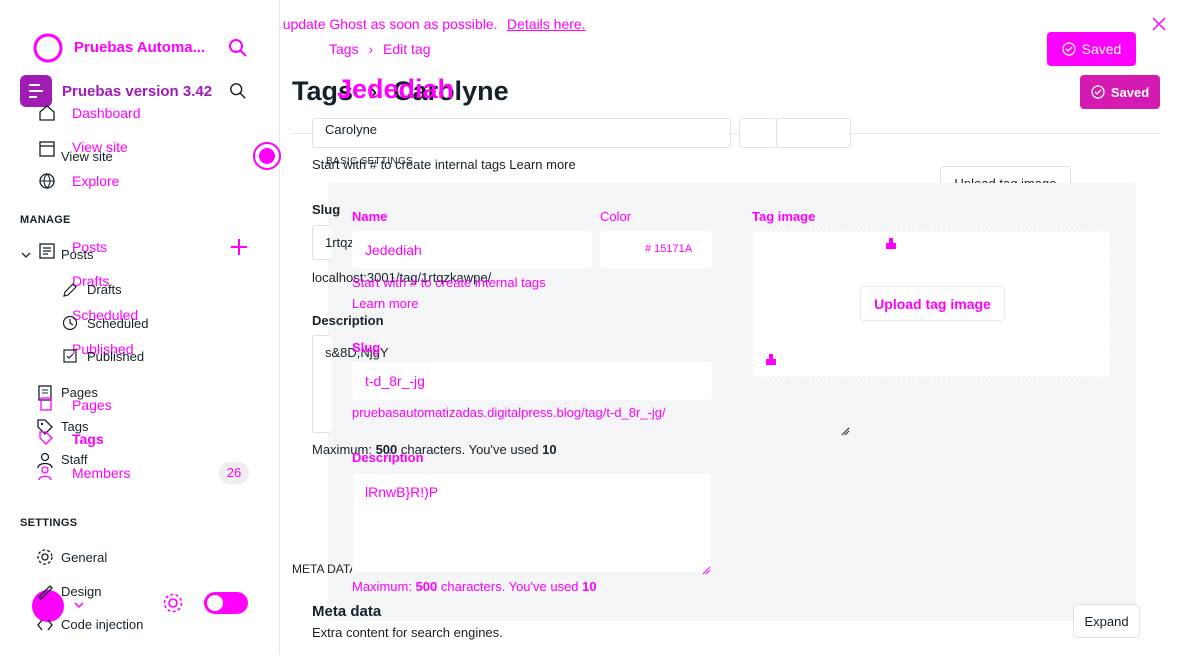 The width and height of the screenshot is (1184, 655). Describe the element at coordinates (402, 492) in the screenshot. I see `description-value: lRnwB}R!)P` at that location.